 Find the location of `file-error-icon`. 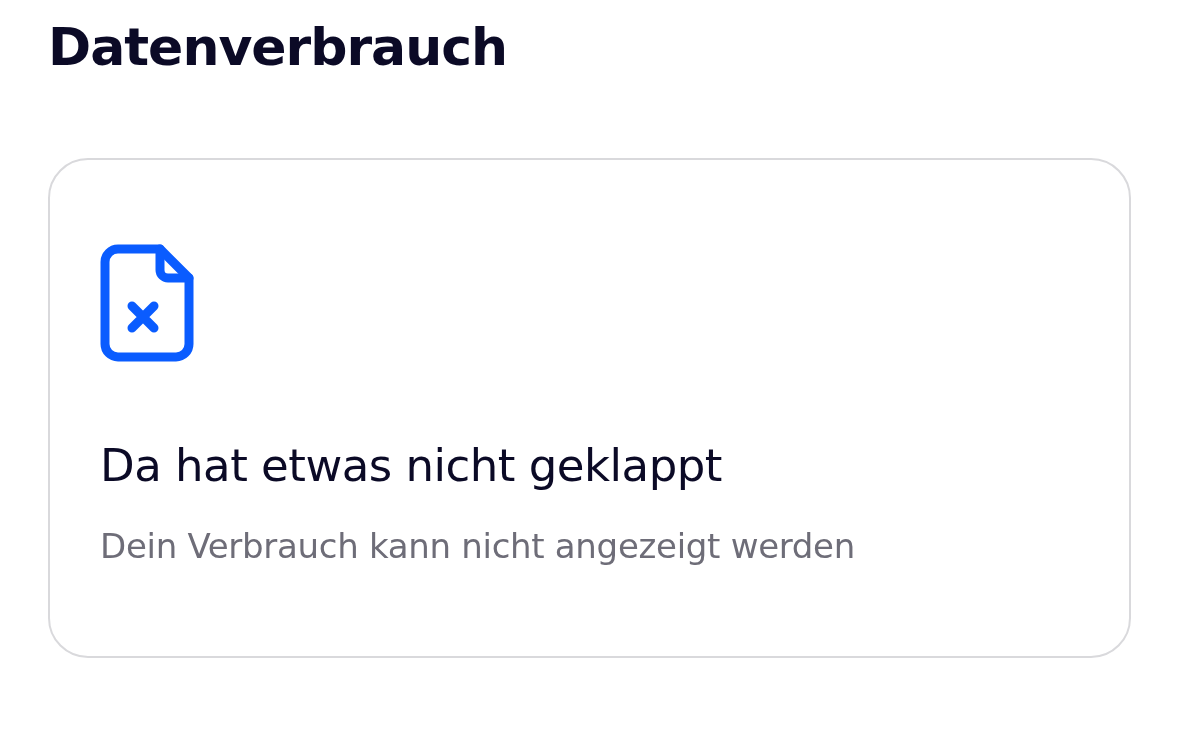

file-error-icon is located at coordinates (147, 303).